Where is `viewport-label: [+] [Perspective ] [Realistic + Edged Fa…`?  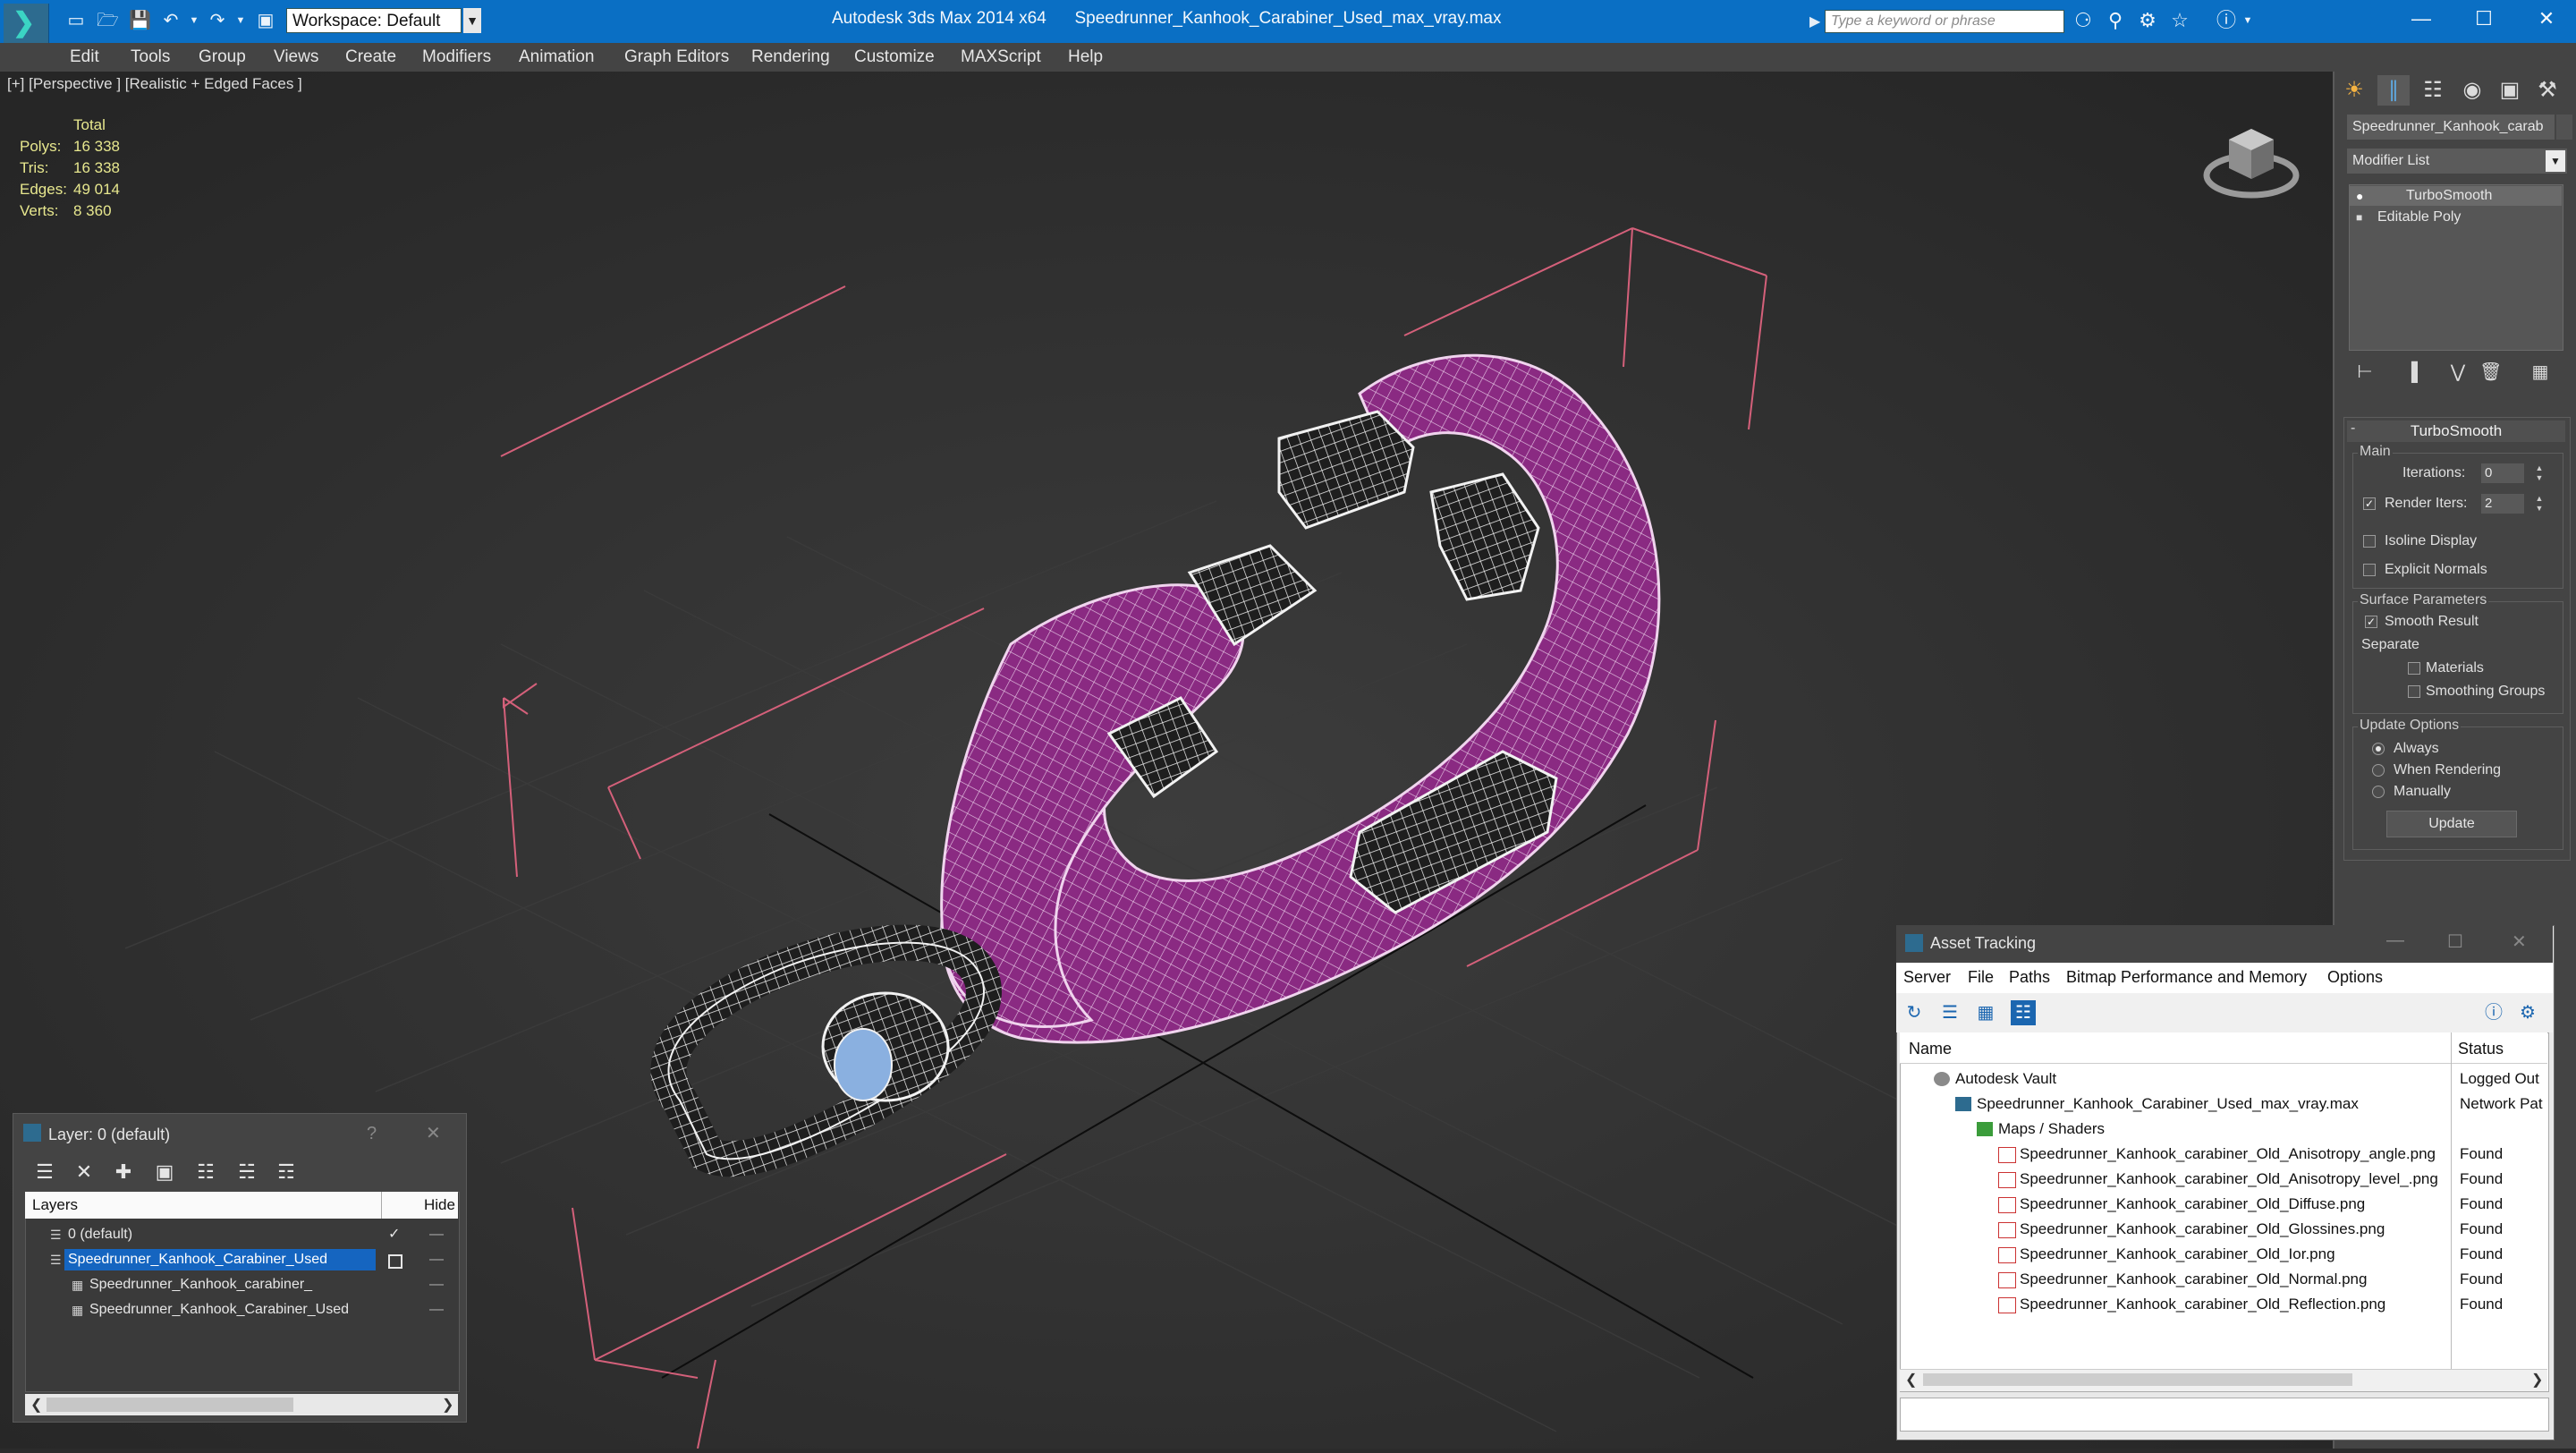 viewport-label: [+] [Perspective ] [Realistic + Edged Fa… is located at coordinates (154, 84).